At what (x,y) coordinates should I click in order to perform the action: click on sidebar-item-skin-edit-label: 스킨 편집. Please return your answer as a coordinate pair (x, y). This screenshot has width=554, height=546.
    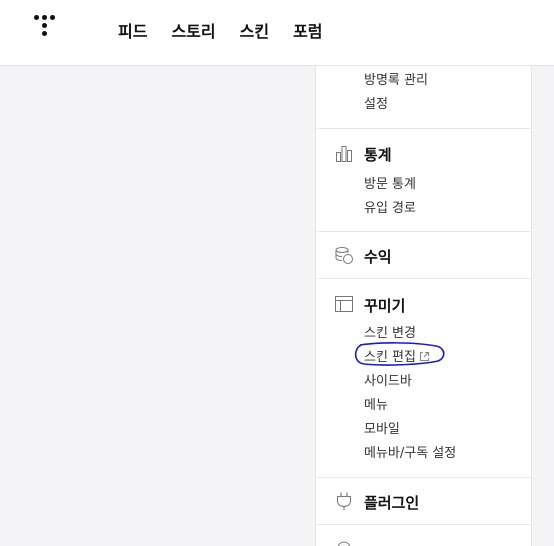
    Looking at the image, I should click on (390, 357).